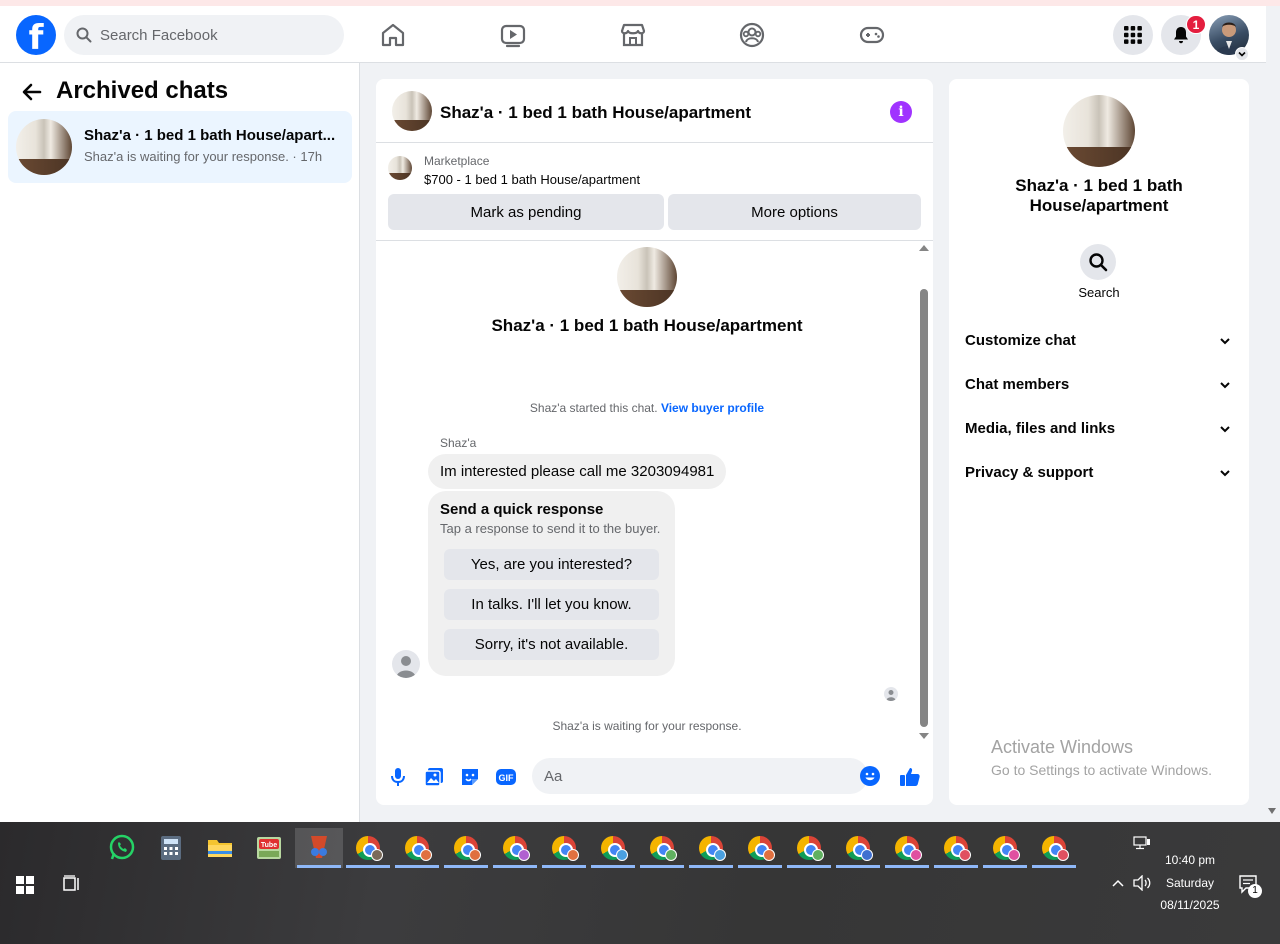 Image resolution: width=1280 pixels, height=944 pixels. Describe the element at coordinates (122, 848) in the screenshot. I see `whatsapp-taskbar-button` at that location.